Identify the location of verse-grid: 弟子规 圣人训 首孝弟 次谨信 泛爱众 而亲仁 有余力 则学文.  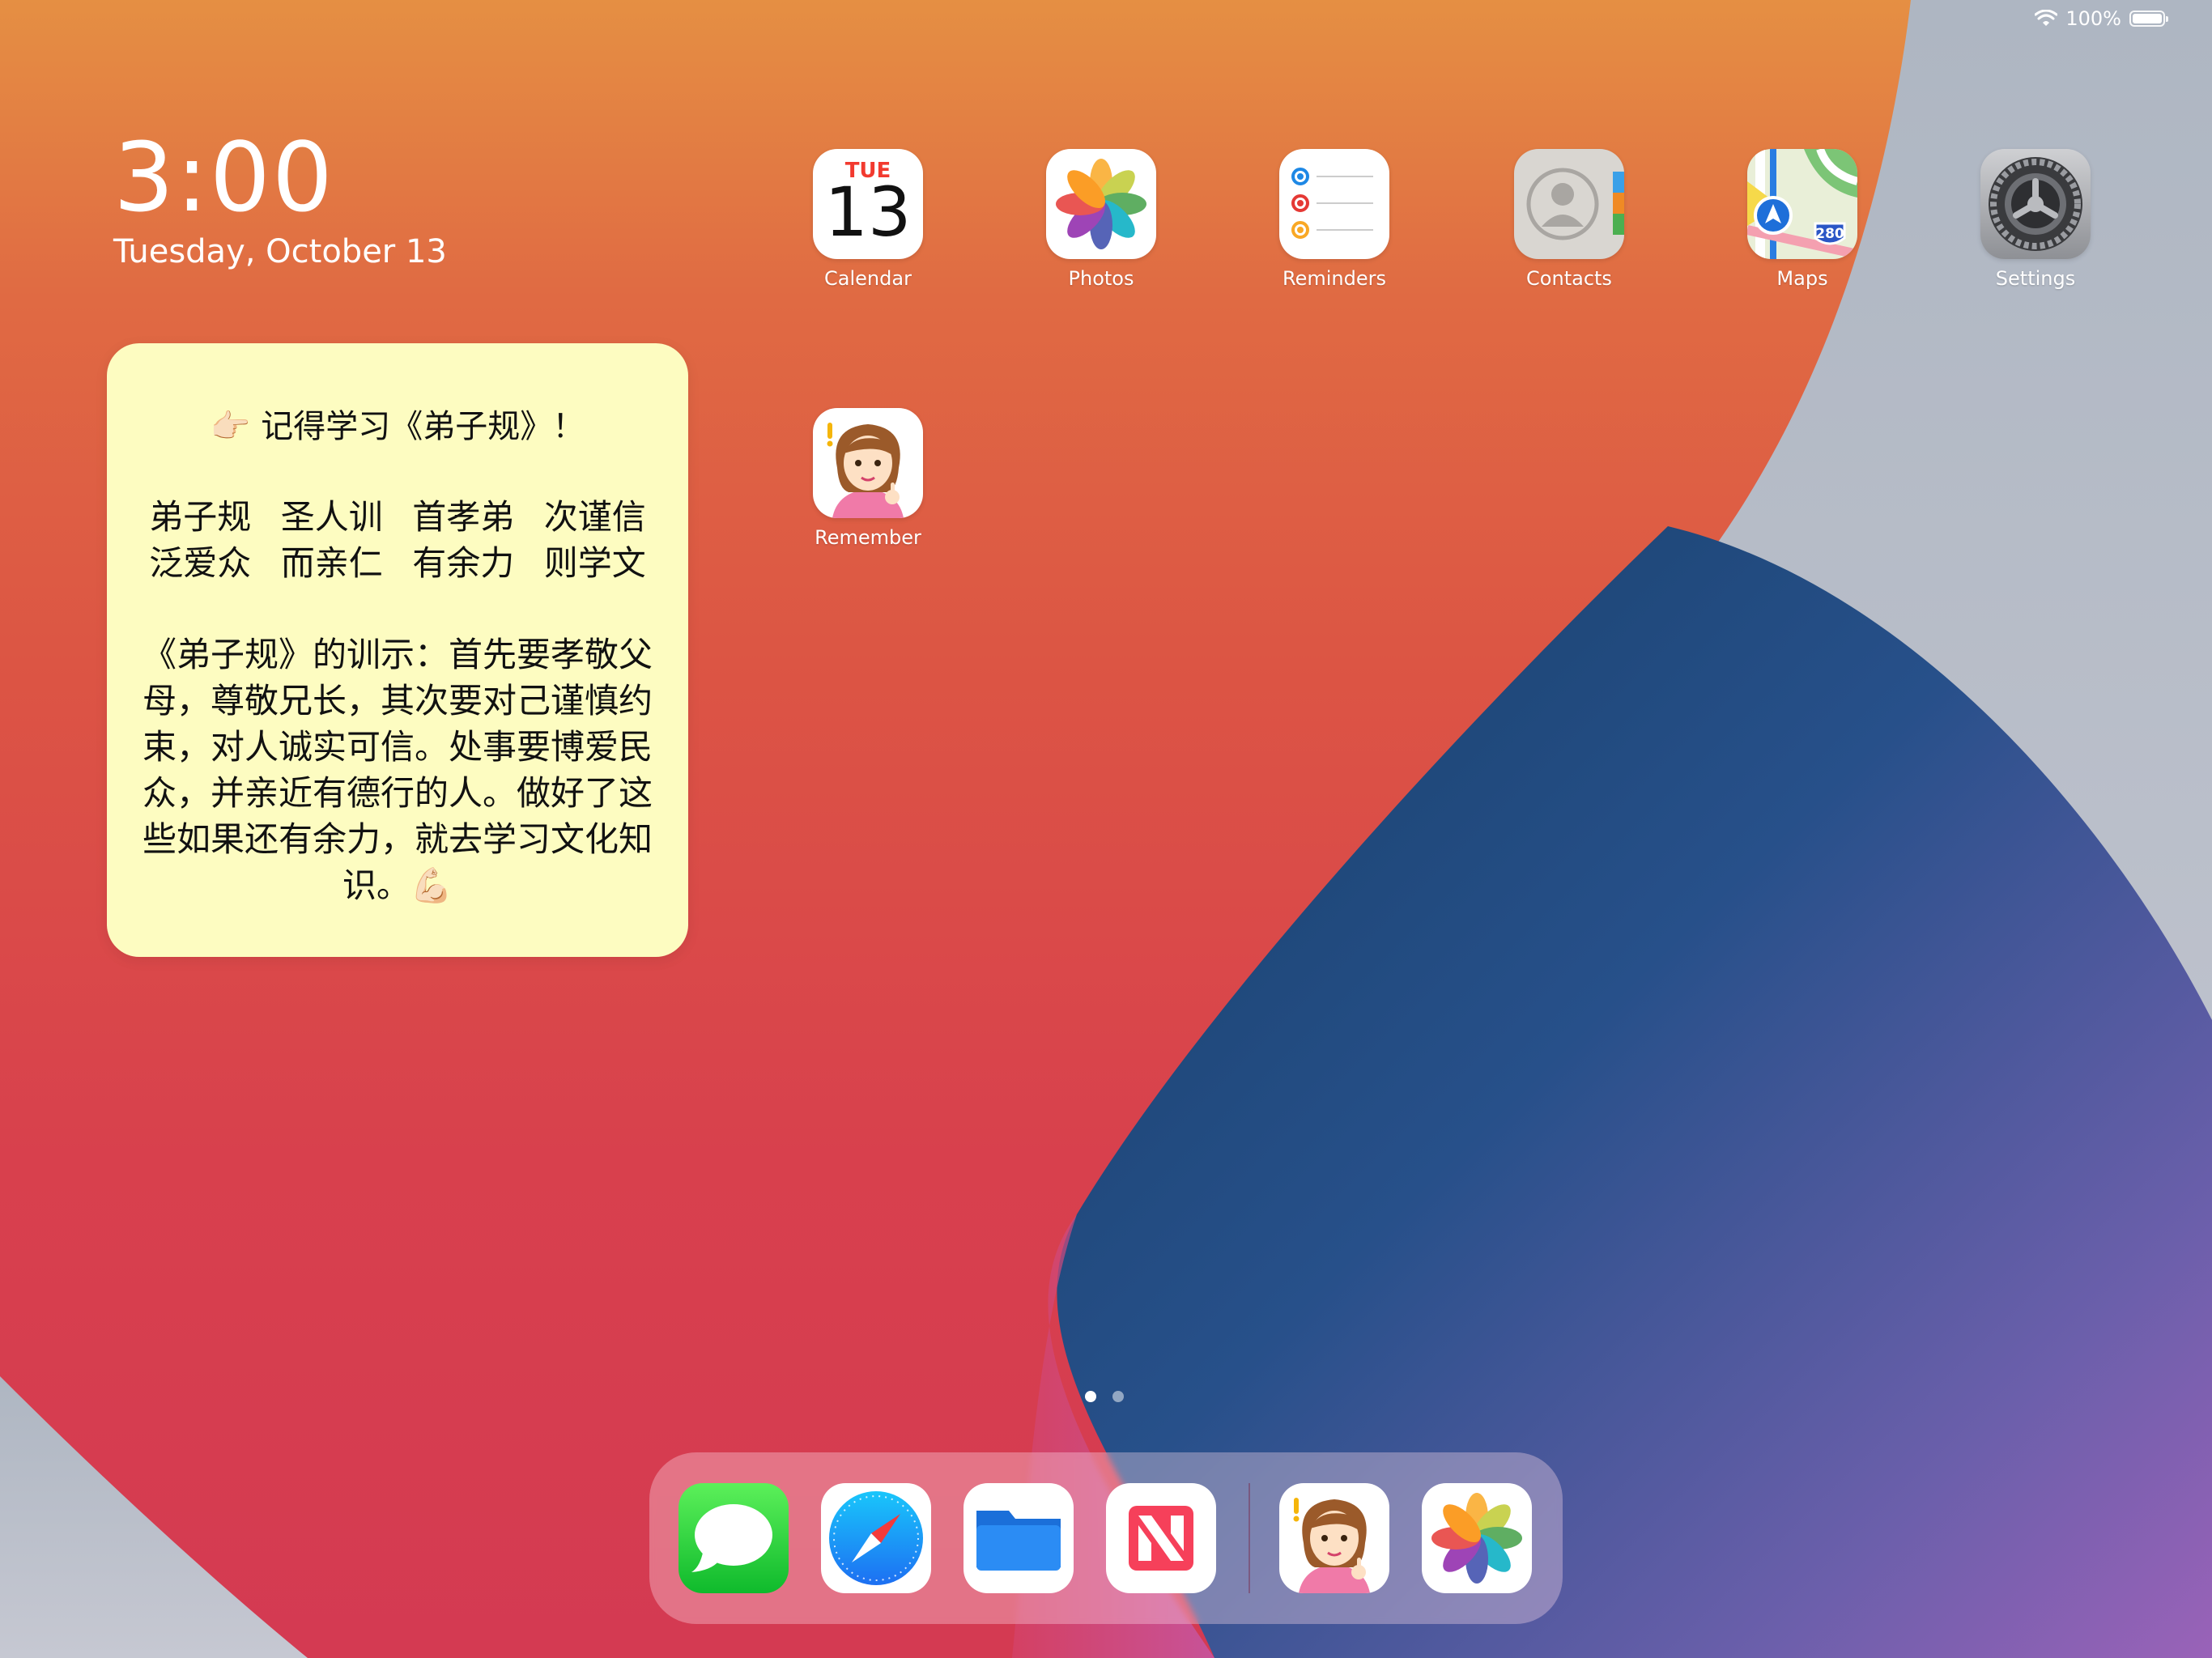
(398, 540).